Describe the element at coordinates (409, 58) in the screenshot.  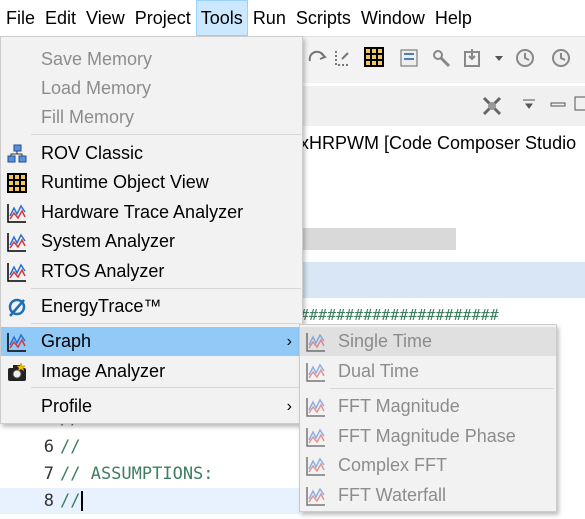
I see `memory-icon` at that location.